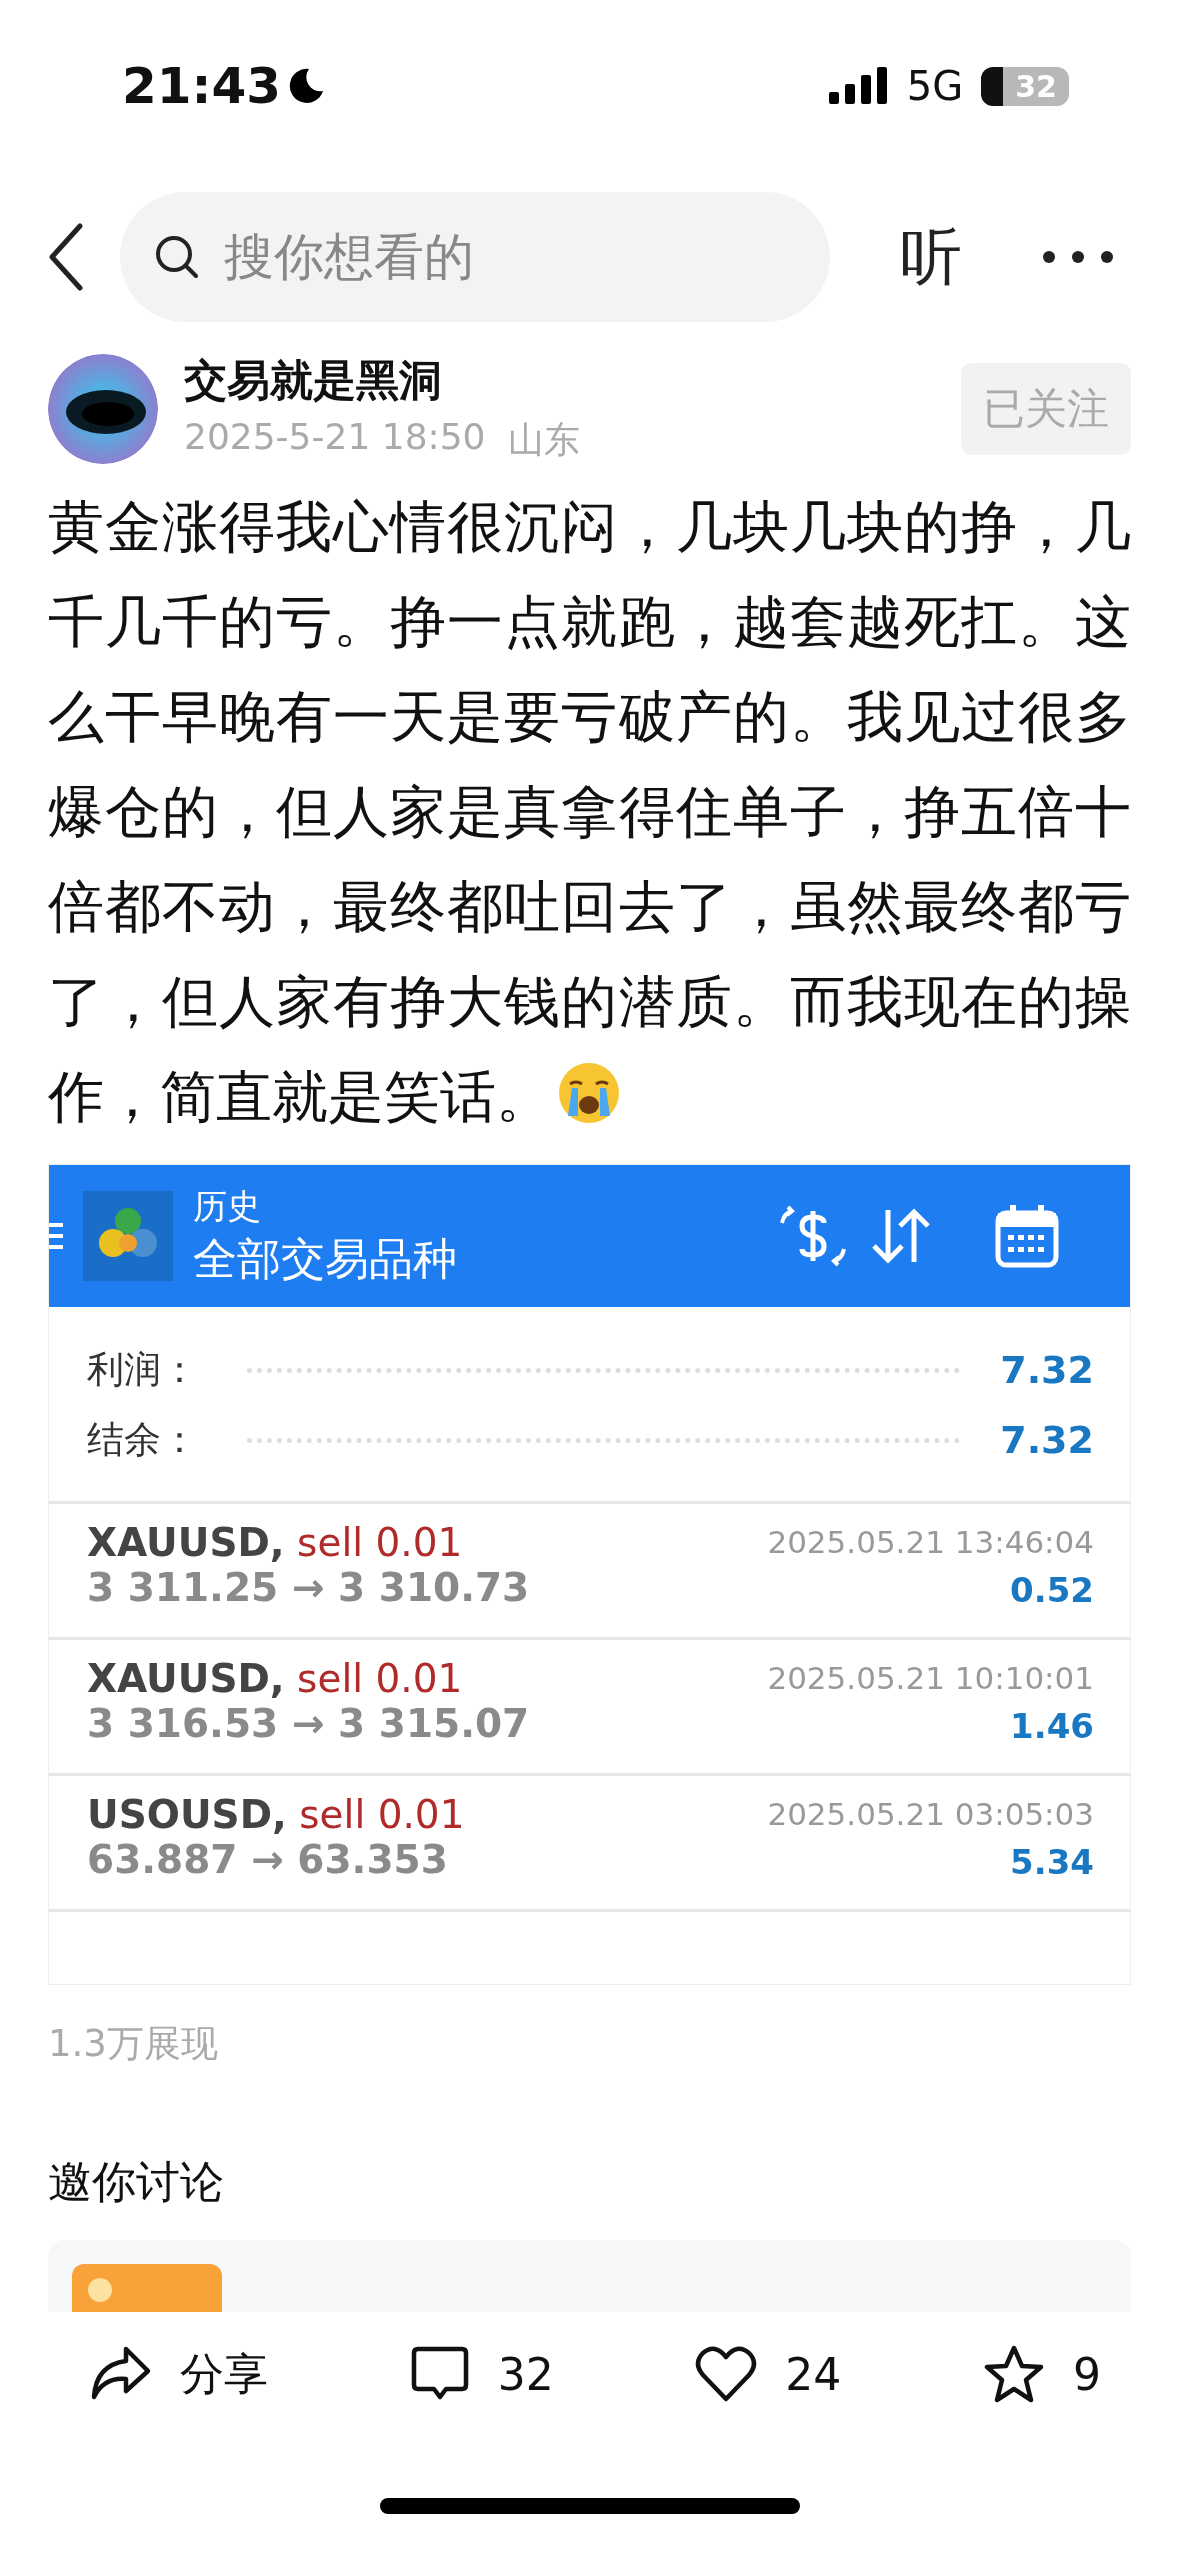 This screenshot has height=2556, width=1179. What do you see at coordinates (930, 1542) in the screenshot?
I see `trade-time: 2025.05.21 13:46:04` at bounding box center [930, 1542].